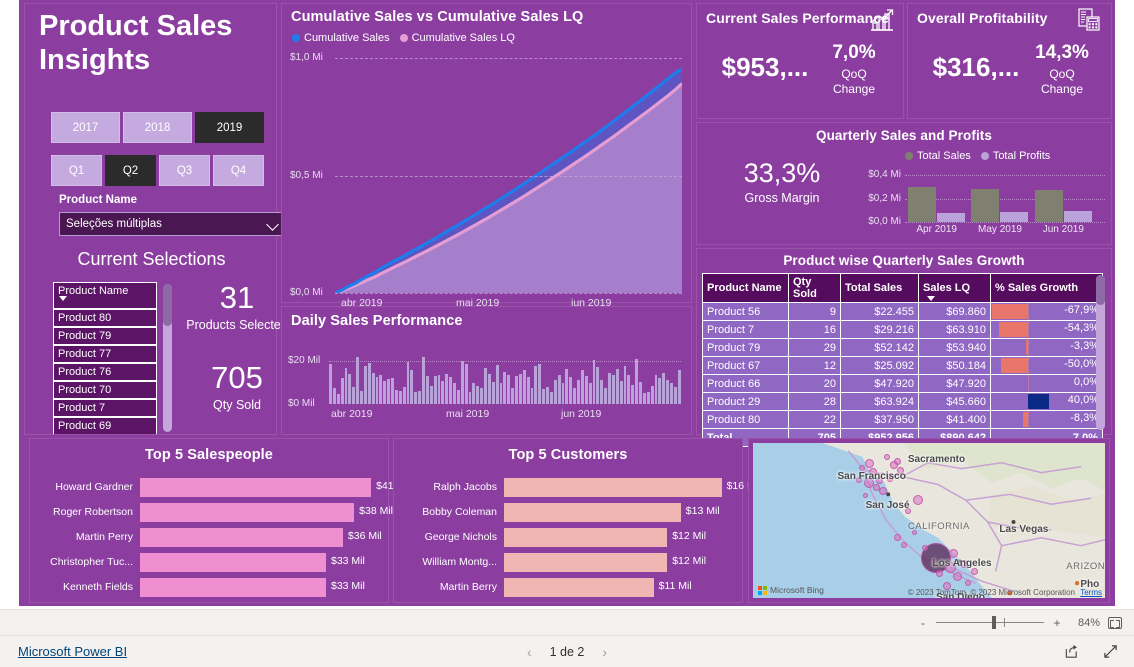 The height and width of the screenshot is (667, 1134). What do you see at coordinates (745, 383) in the screenshot?
I see `table-cell: Product 66` at bounding box center [745, 383].